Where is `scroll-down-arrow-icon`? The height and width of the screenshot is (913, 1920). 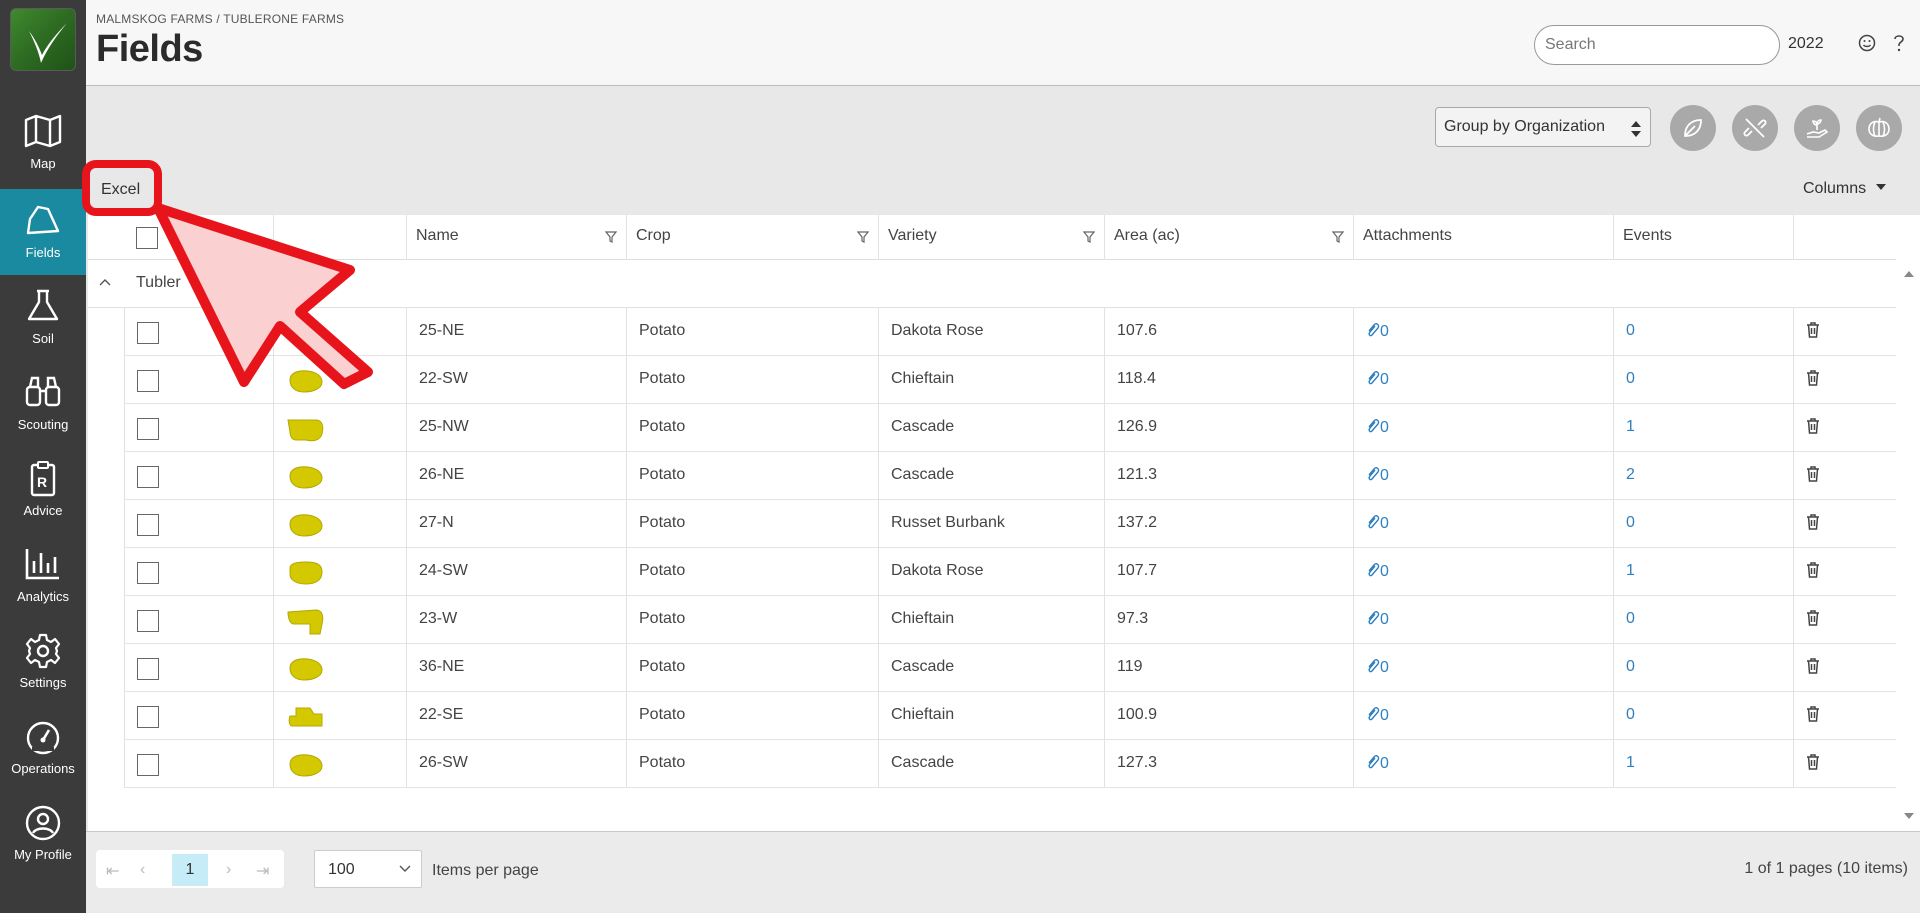 scroll-down-arrow-icon is located at coordinates (1909, 816).